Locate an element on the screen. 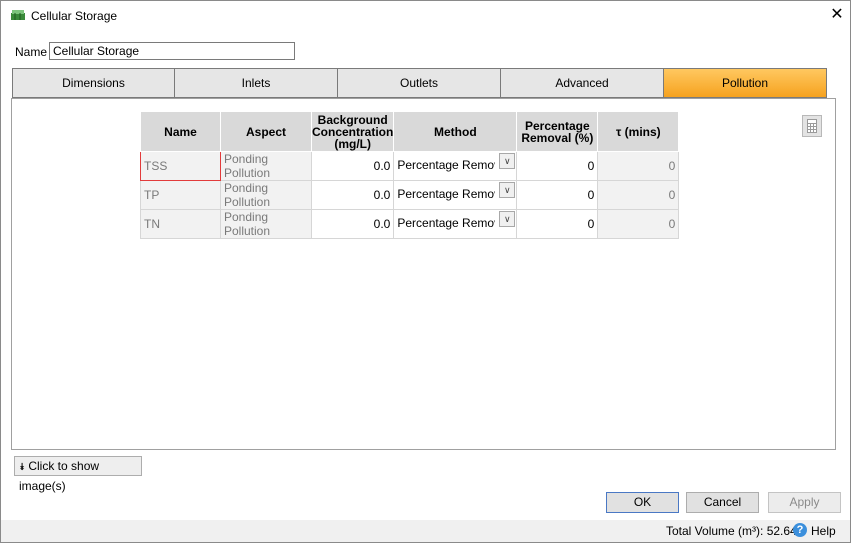 The image size is (851, 543). cancel-button: Cancel is located at coordinates (722, 502).